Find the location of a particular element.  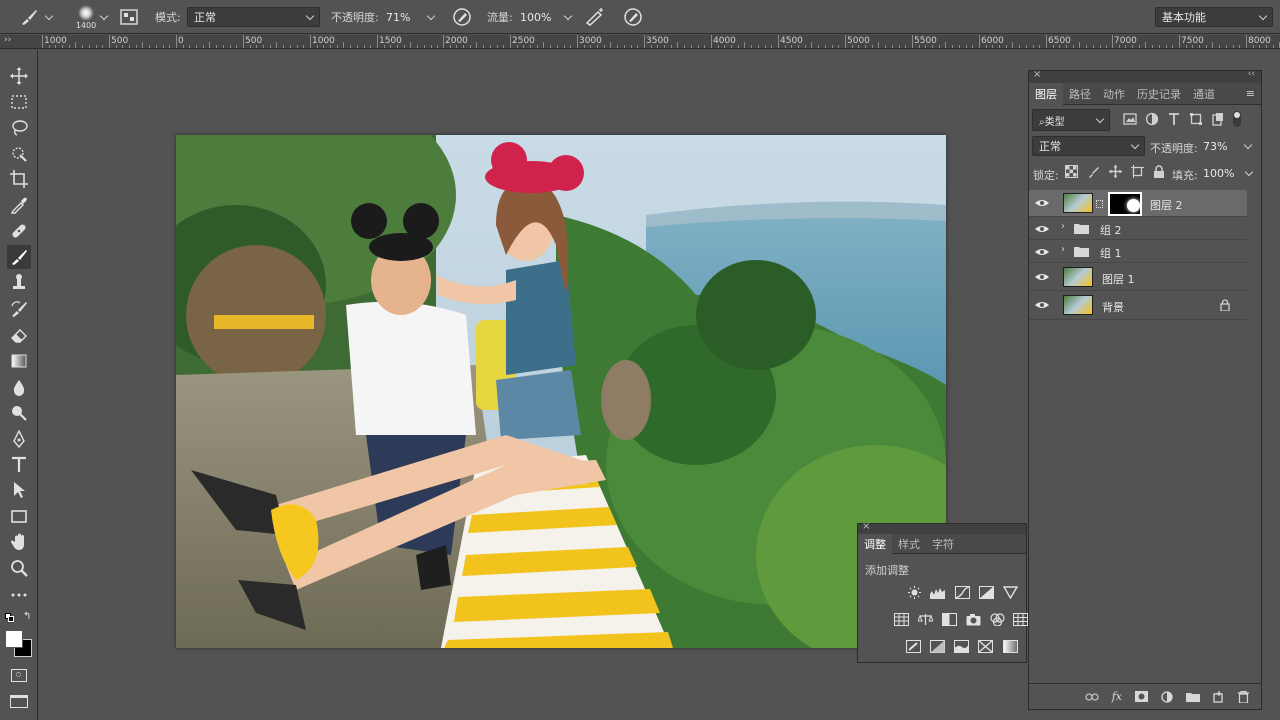

chevron-down-icon is located at coordinates (104, 15).